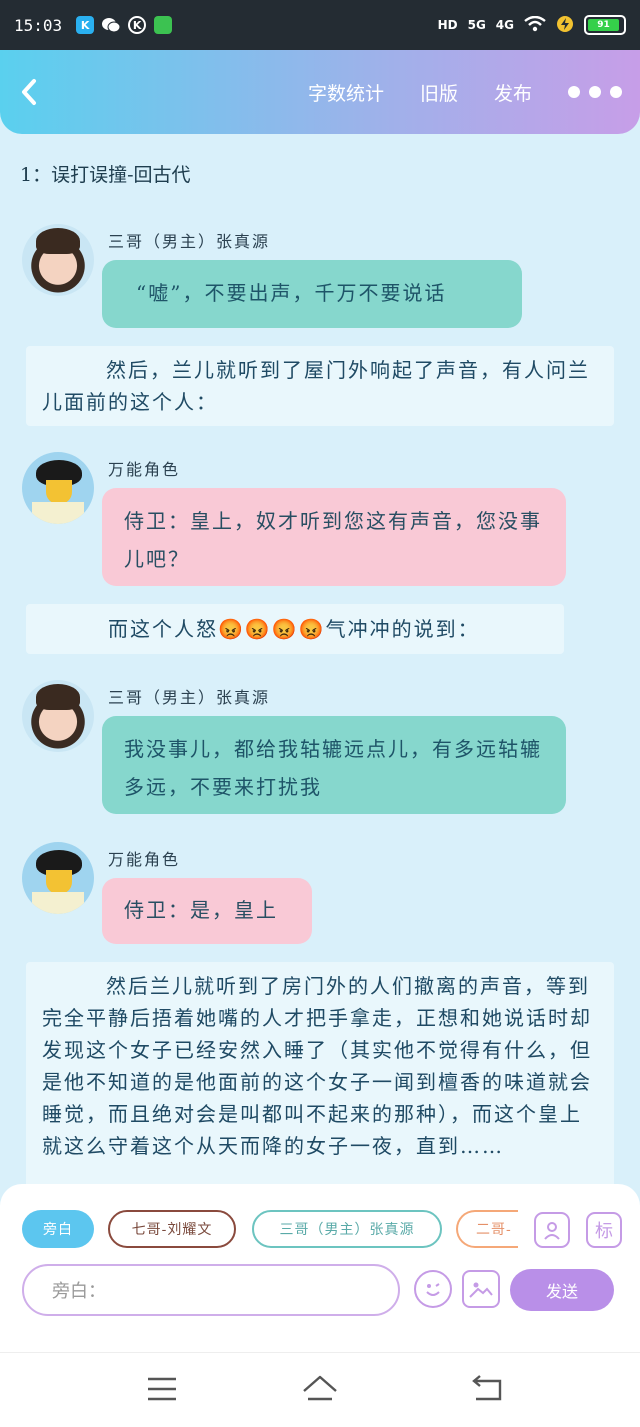 Image resolution: width=640 pixels, height=1427 pixels. I want to click on hd-indicator: HD, so click(447, 25).